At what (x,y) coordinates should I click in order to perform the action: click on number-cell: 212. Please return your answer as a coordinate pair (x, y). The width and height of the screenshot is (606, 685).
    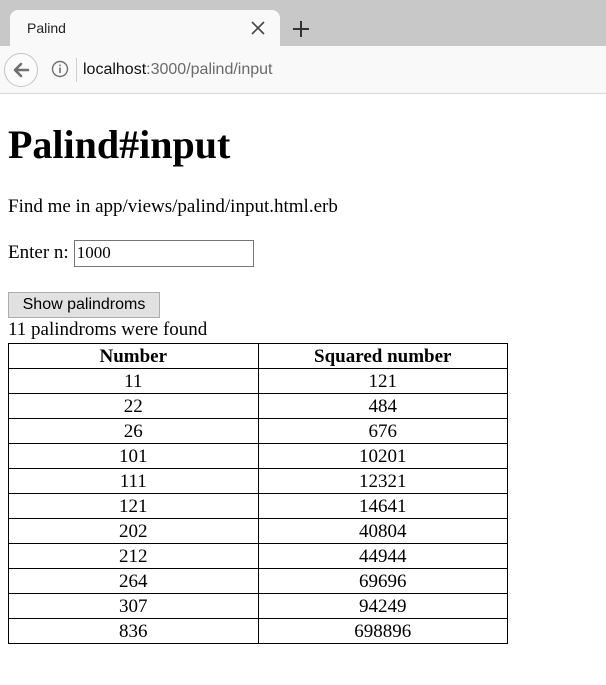
    Looking at the image, I should click on (133, 556).